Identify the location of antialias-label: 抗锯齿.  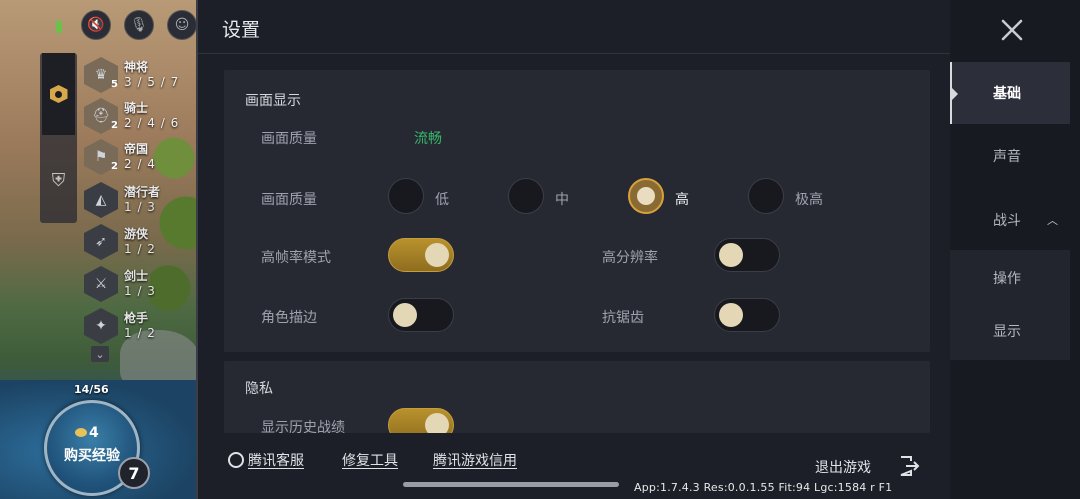
(623, 318).